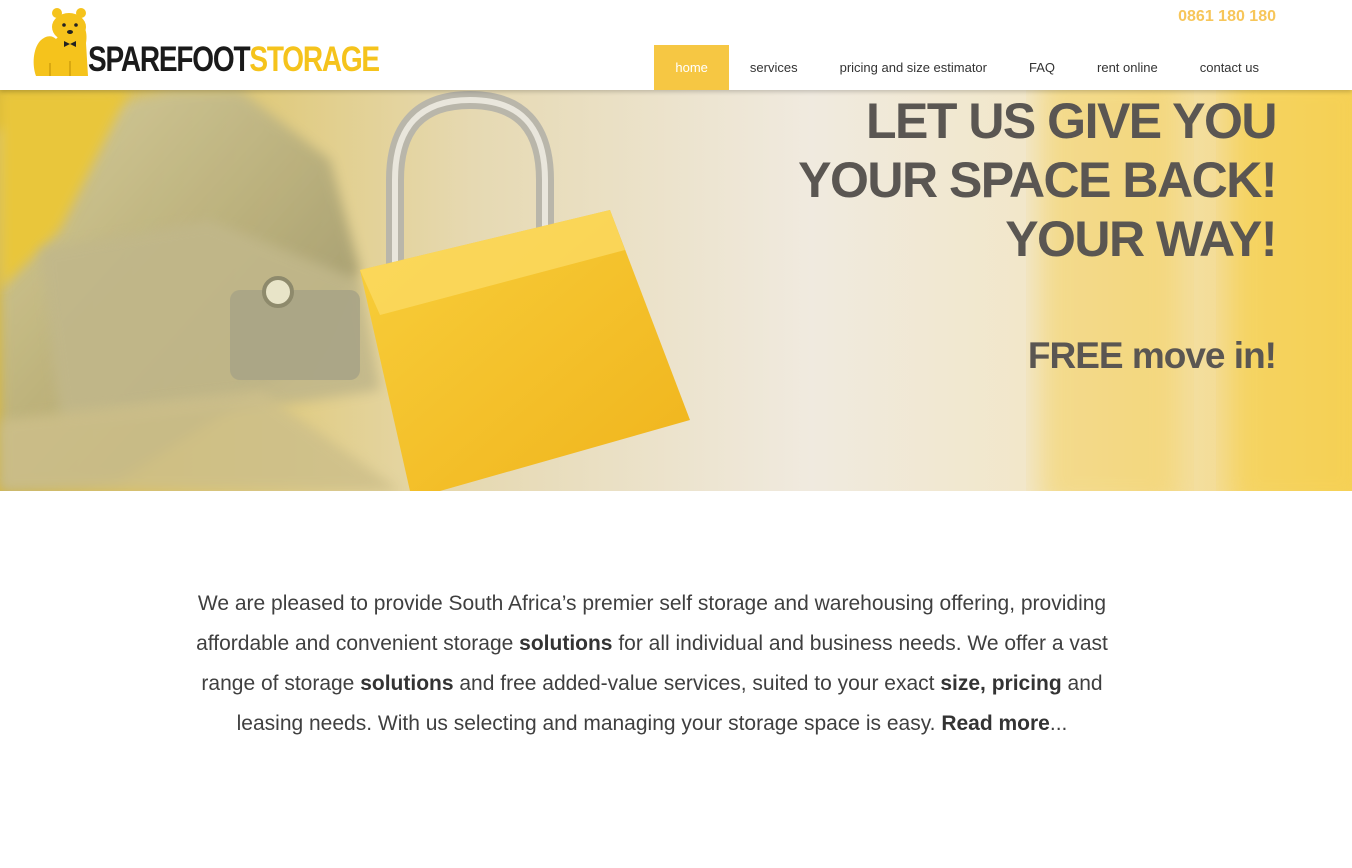 Image resolution: width=1352 pixels, height=868 pixels. Describe the element at coordinates (774, 67) in the screenshot. I see `nav-item-services: services` at that location.